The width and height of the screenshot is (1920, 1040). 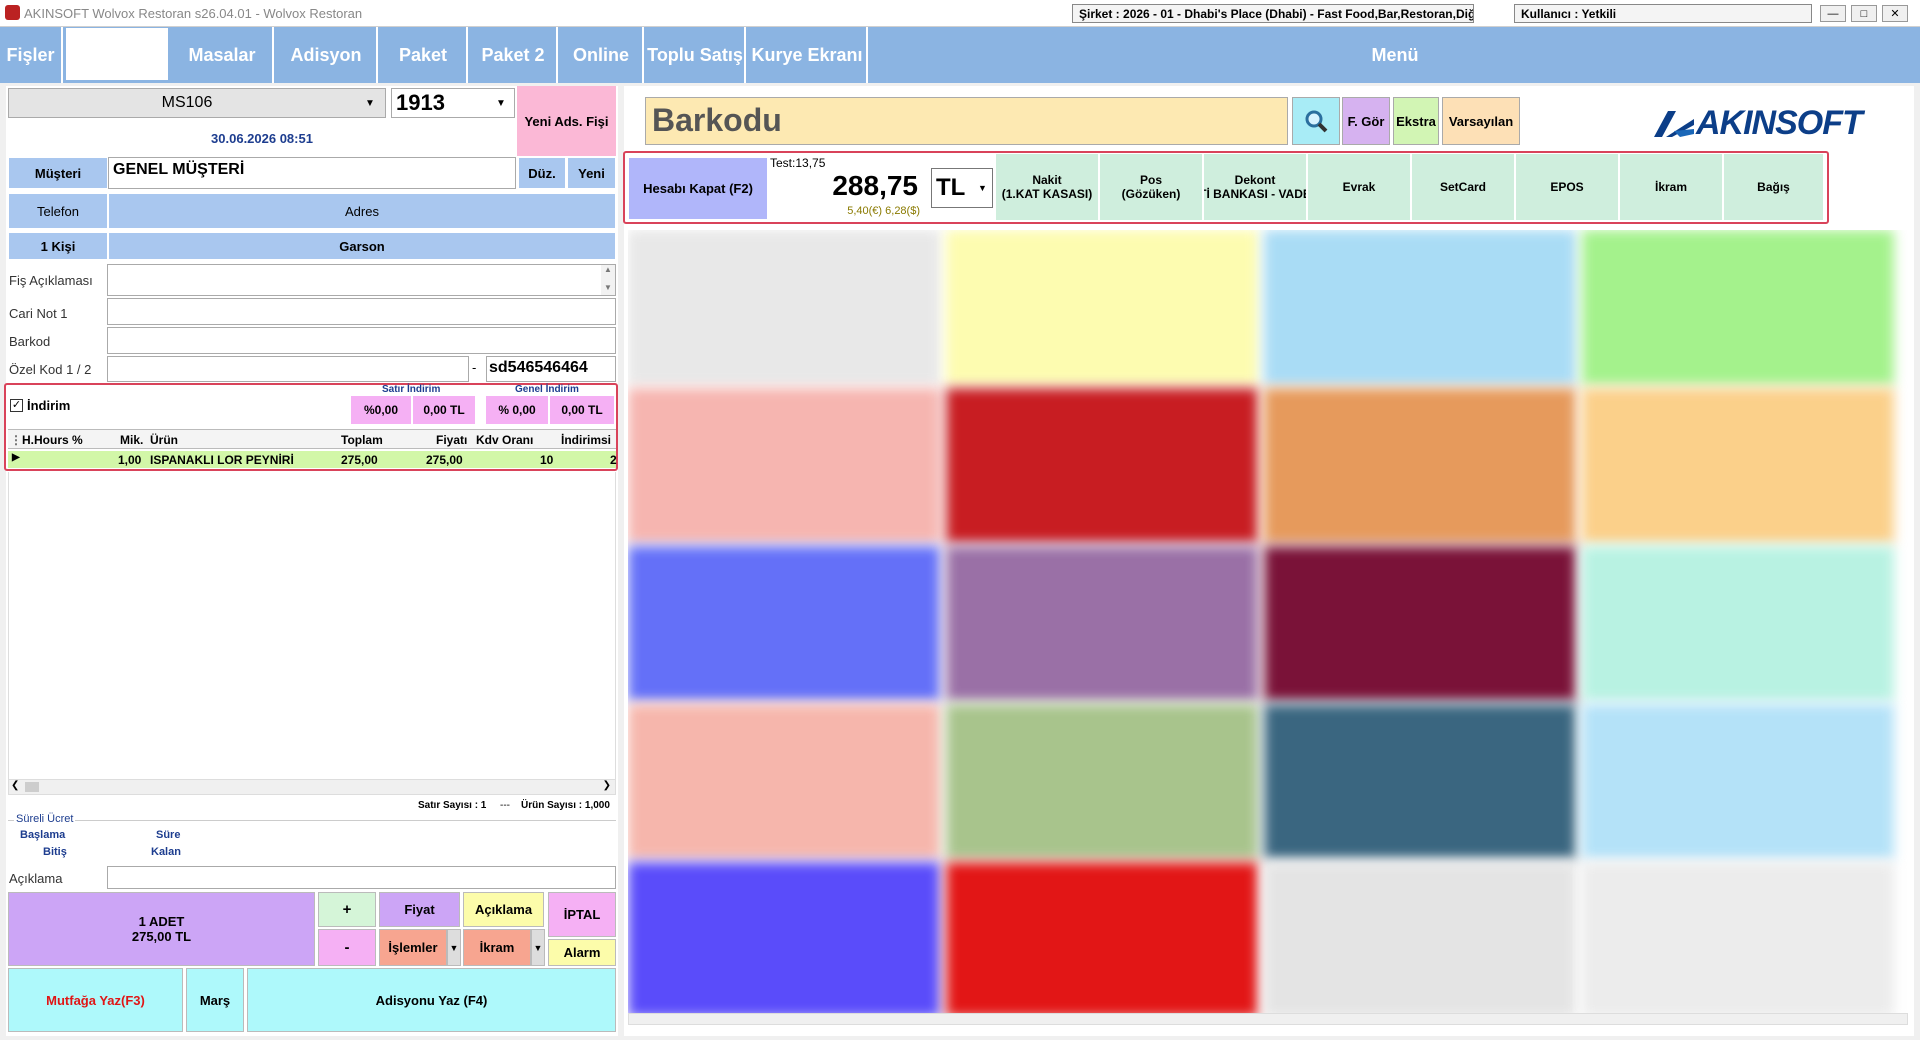 What do you see at coordinates (419, 909) in the screenshot?
I see `price-button: Fiyat` at bounding box center [419, 909].